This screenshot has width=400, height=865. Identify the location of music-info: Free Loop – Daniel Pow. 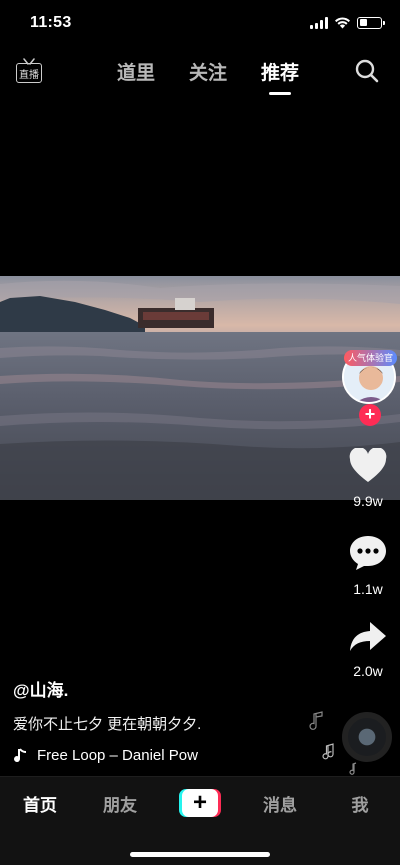
(163, 755).